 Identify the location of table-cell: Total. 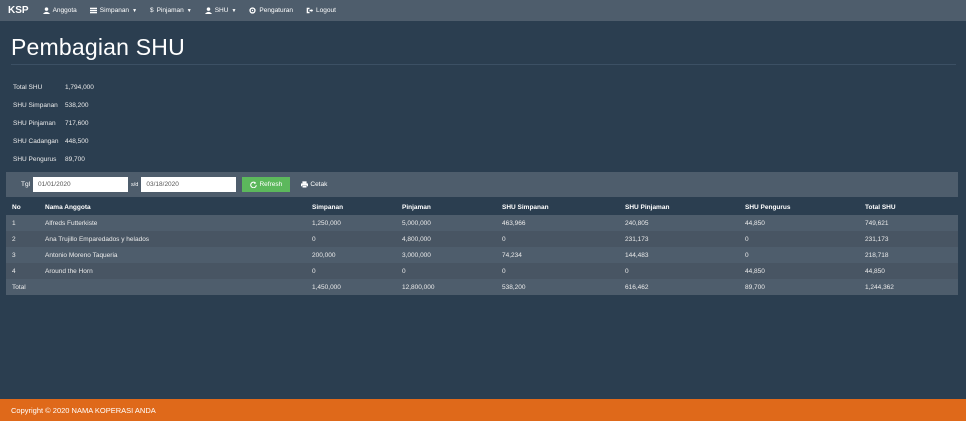
(19, 287).